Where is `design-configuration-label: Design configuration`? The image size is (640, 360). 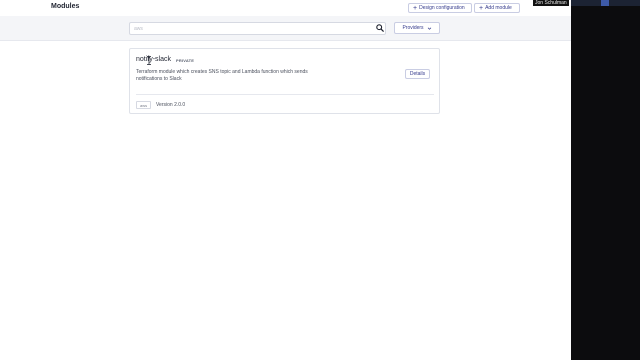 design-configuration-label: Design configuration is located at coordinates (442, 8).